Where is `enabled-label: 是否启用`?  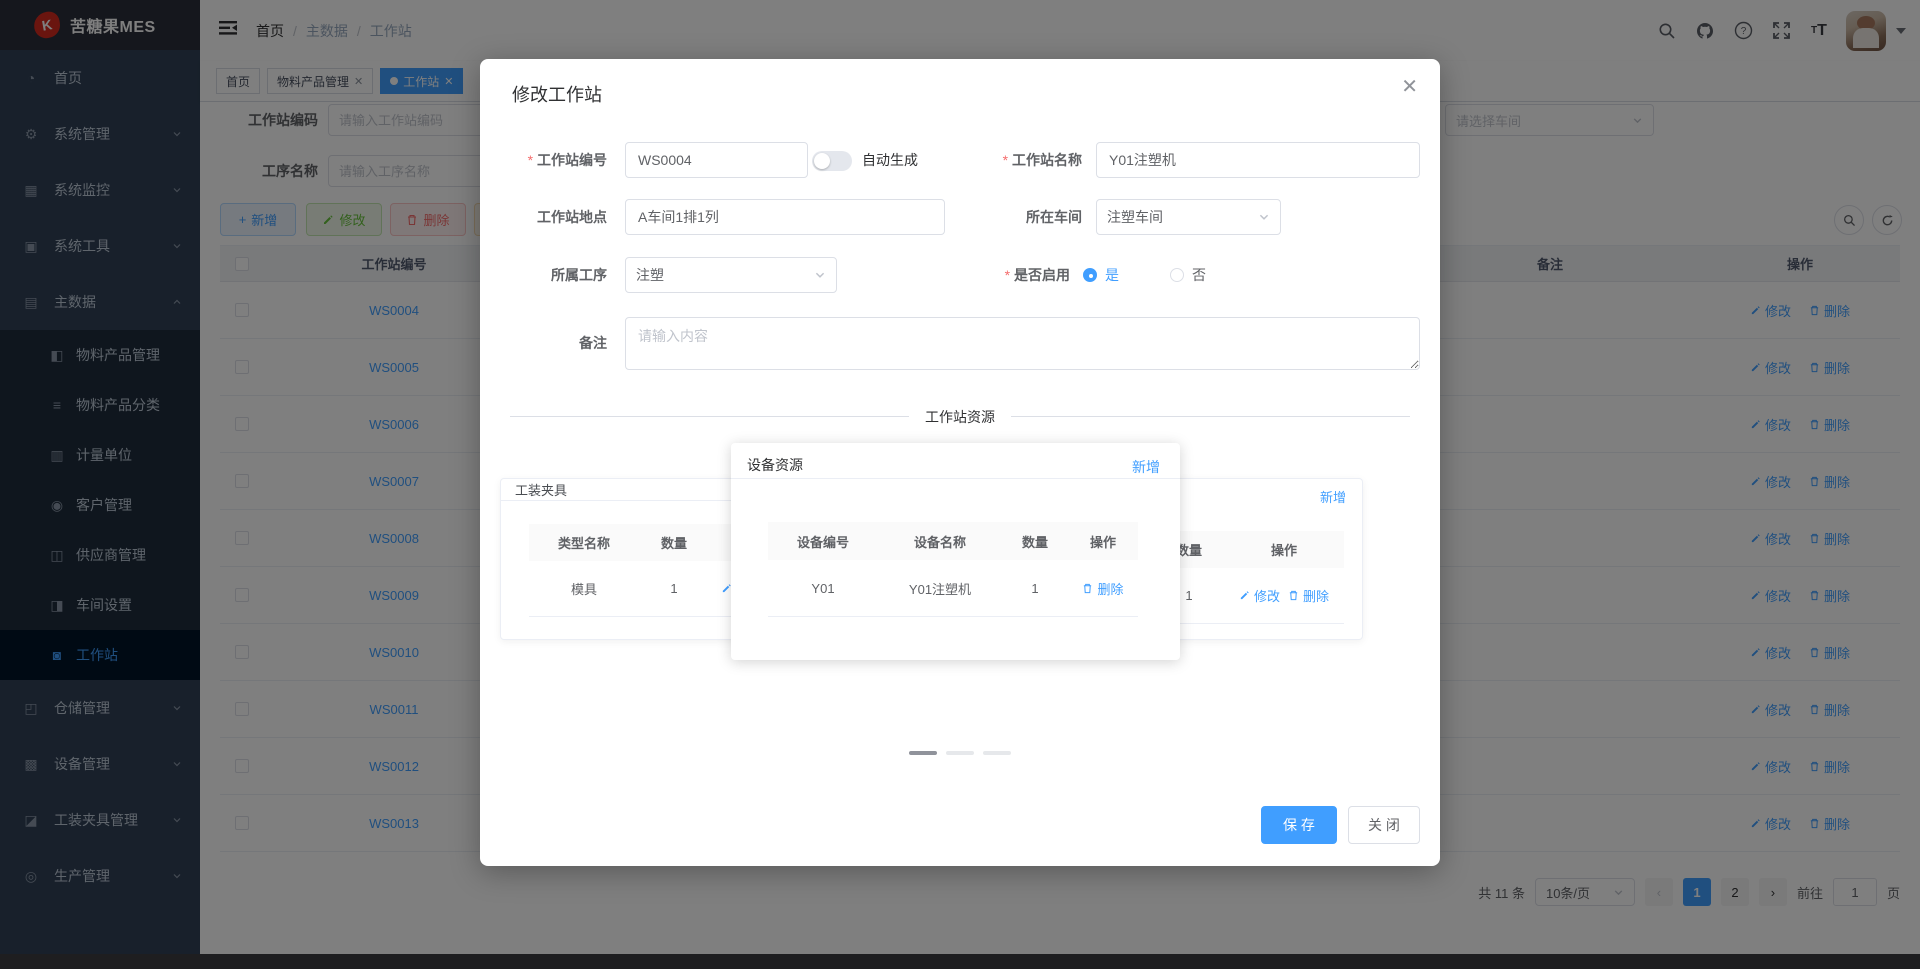
enabled-label: 是否启用 is located at coordinates (1010, 275).